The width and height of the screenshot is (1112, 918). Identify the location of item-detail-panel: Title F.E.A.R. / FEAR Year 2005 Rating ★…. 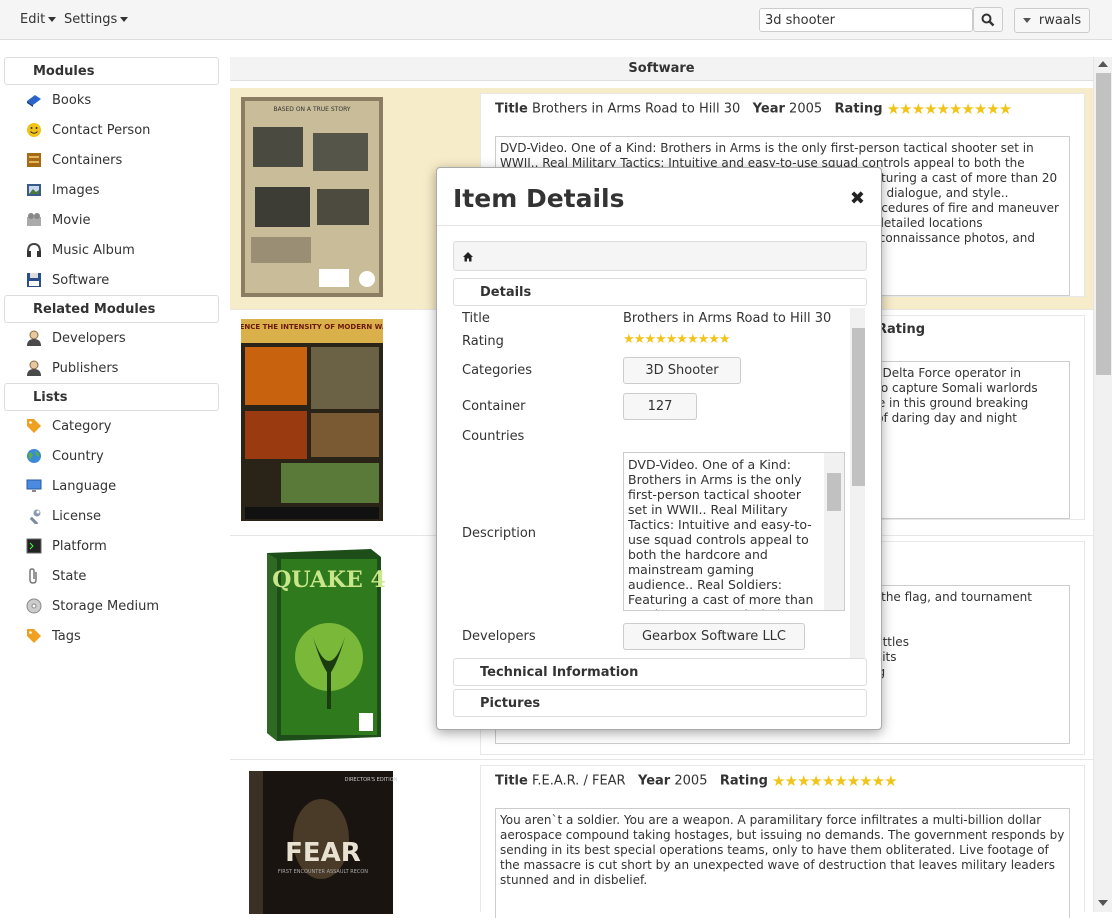
(782, 841).